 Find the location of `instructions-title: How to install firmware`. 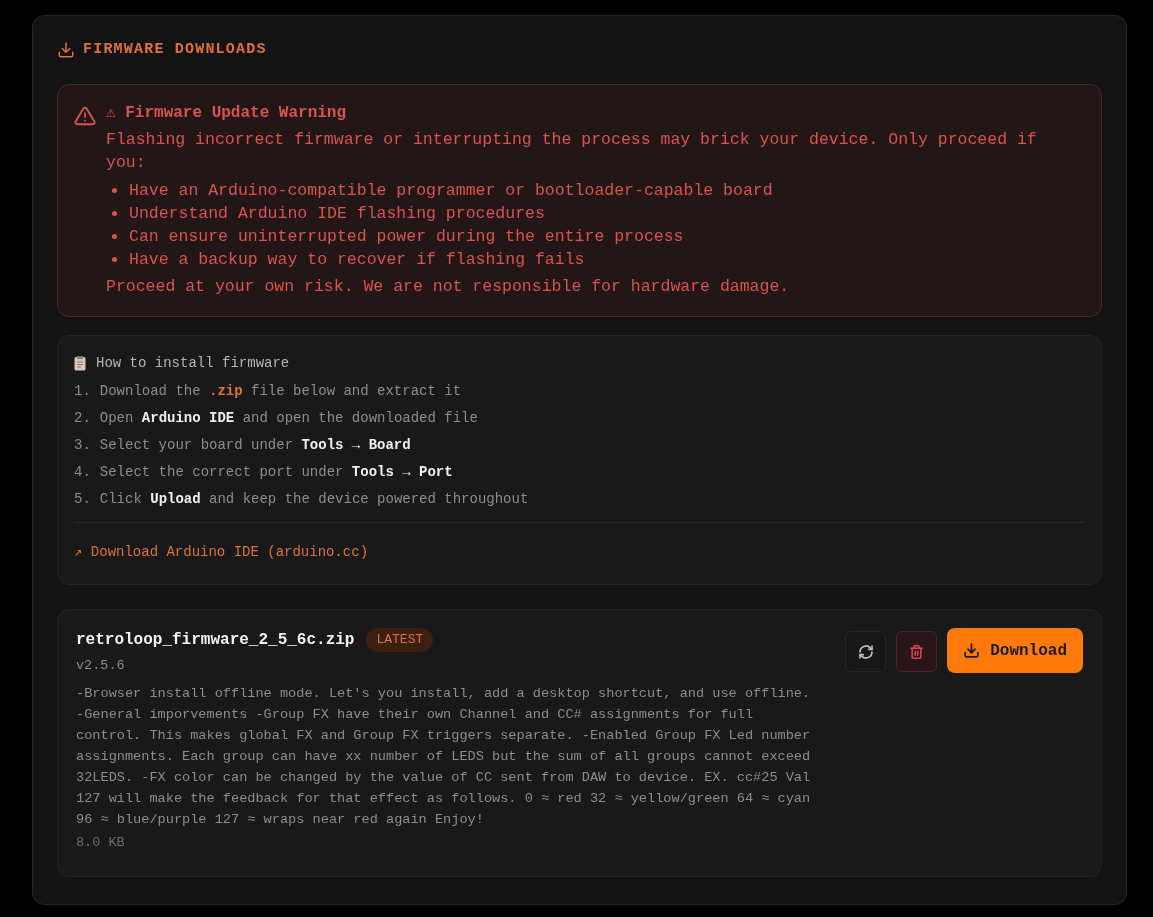

instructions-title: How to install firmware is located at coordinates (193, 363).